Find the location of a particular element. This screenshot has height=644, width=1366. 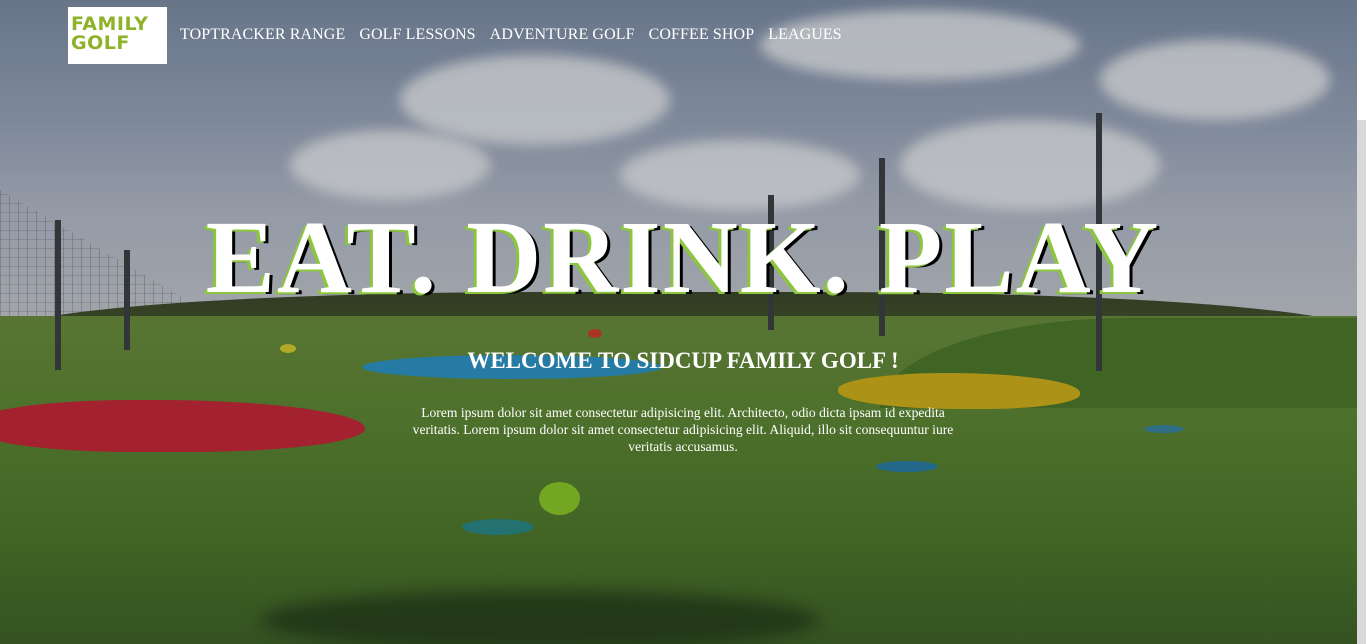

nav-item-adventure-golf: ADVENTURE GOLF is located at coordinates (562, 35).